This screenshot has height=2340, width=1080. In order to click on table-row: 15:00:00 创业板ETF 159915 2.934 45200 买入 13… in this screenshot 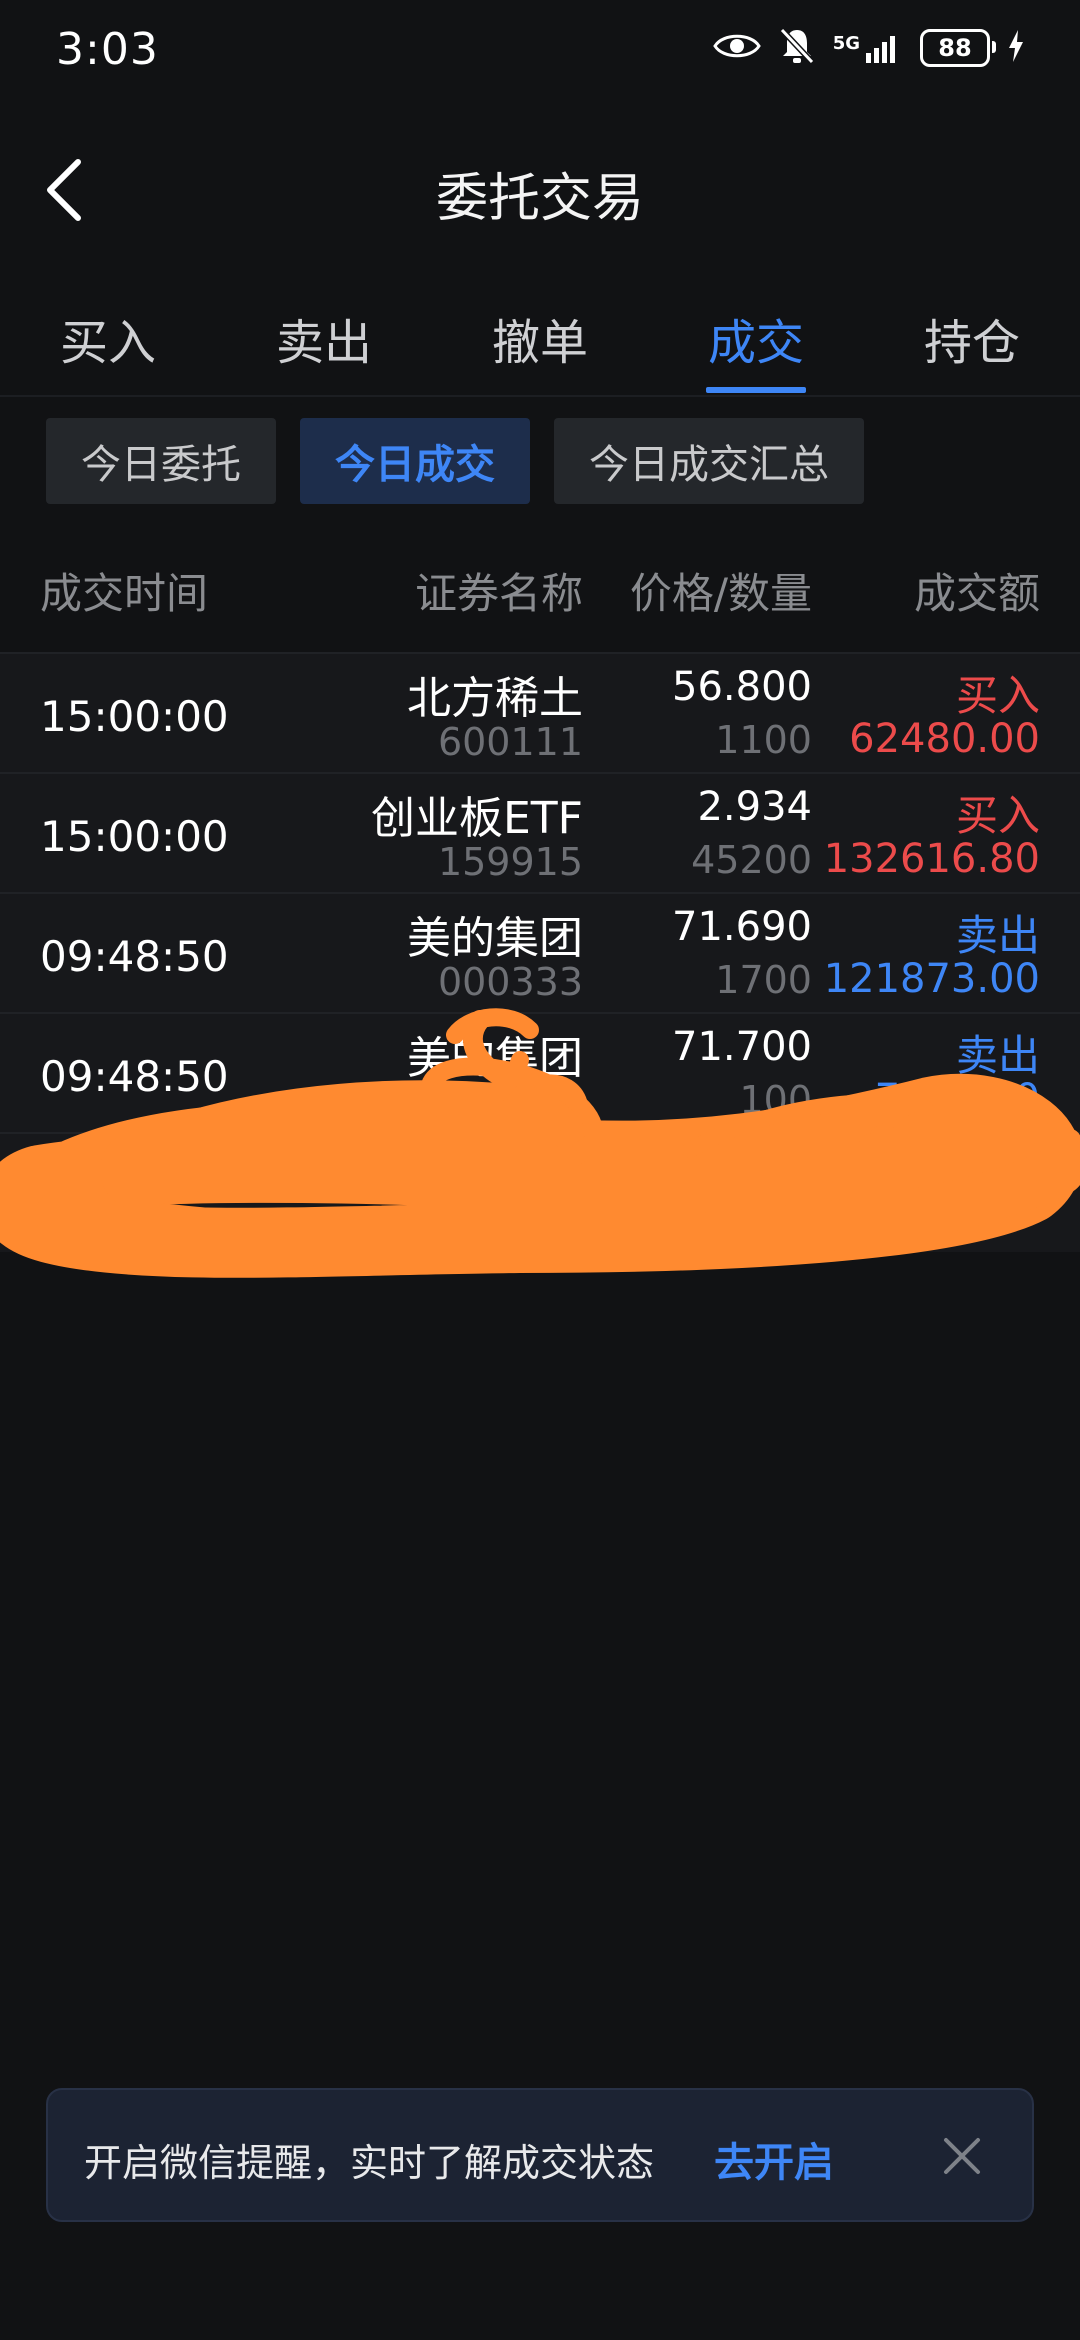, I will do `click(540, 832)`.